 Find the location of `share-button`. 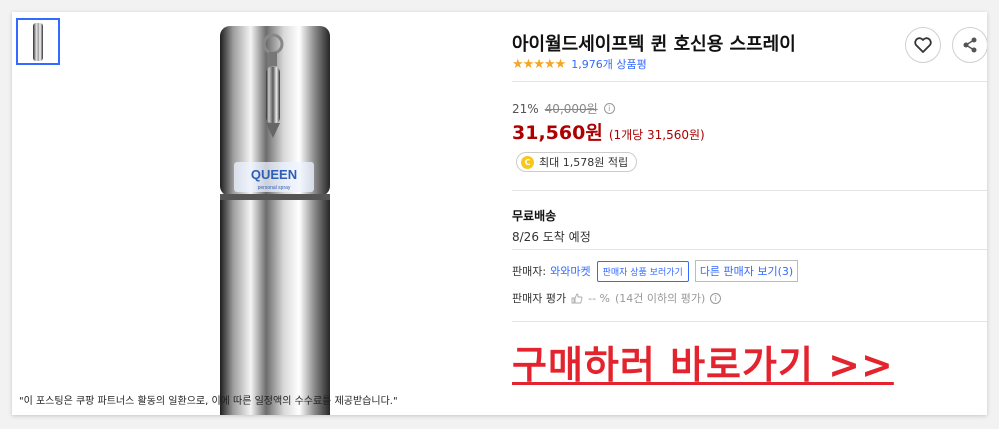

share-button is located at coordinates (969, 45).